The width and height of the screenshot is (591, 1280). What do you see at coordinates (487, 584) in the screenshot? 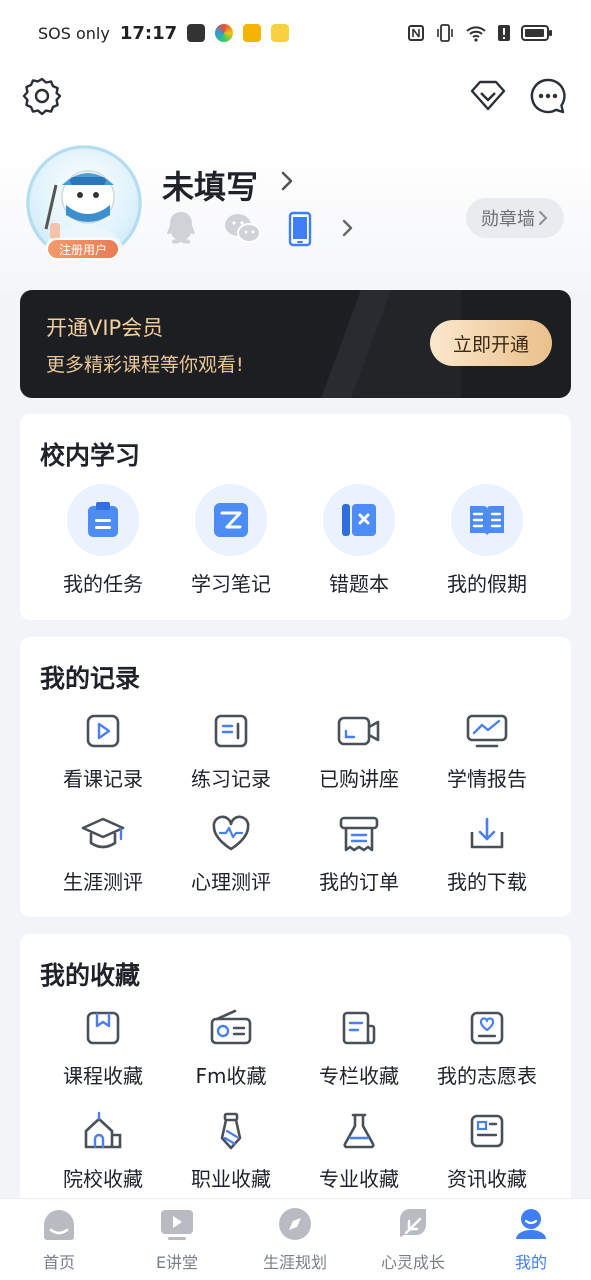
I see `item-label: 我的假期` at bounding box center [487, 584].